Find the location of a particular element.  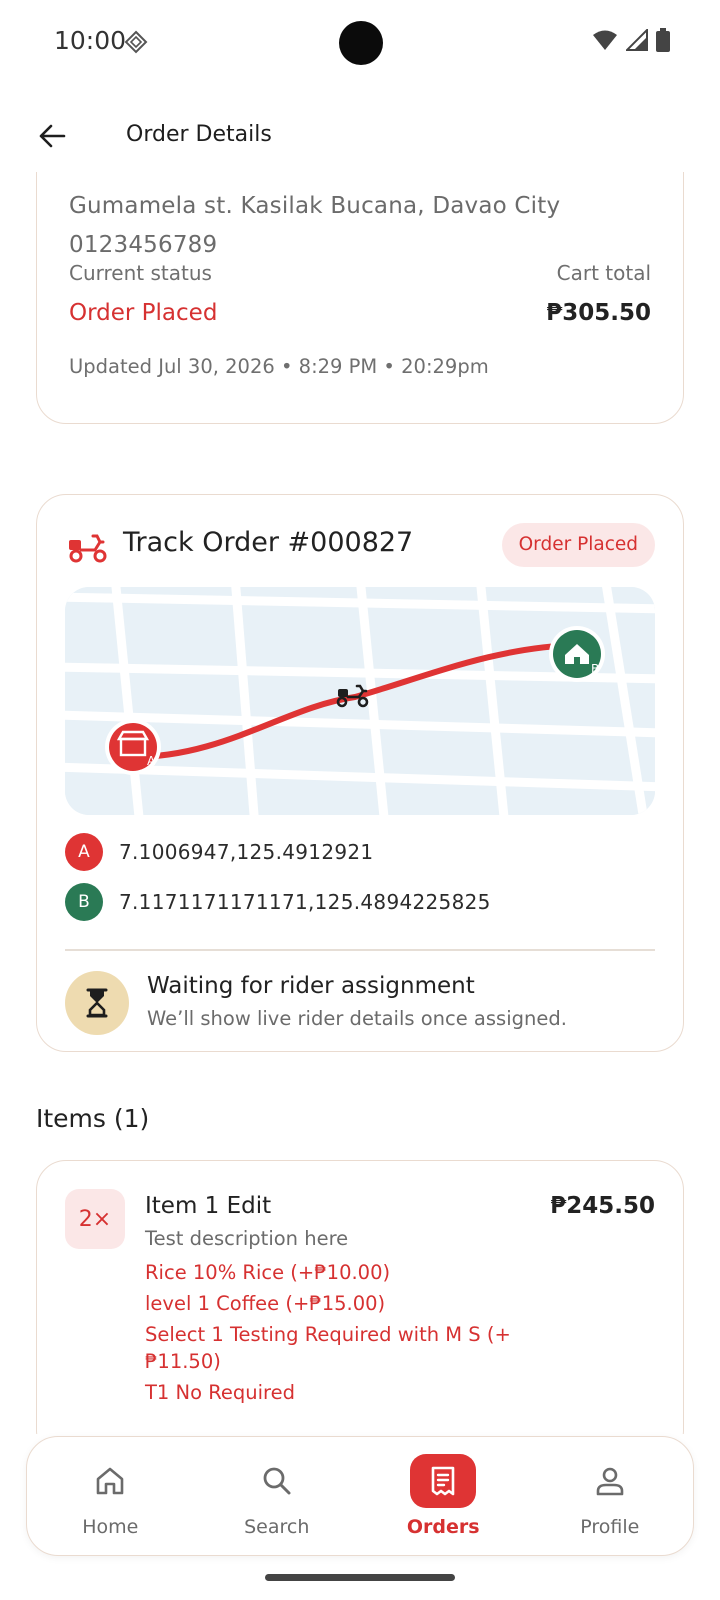

nav-profile: Profile is located at coordinates (610, 1496).